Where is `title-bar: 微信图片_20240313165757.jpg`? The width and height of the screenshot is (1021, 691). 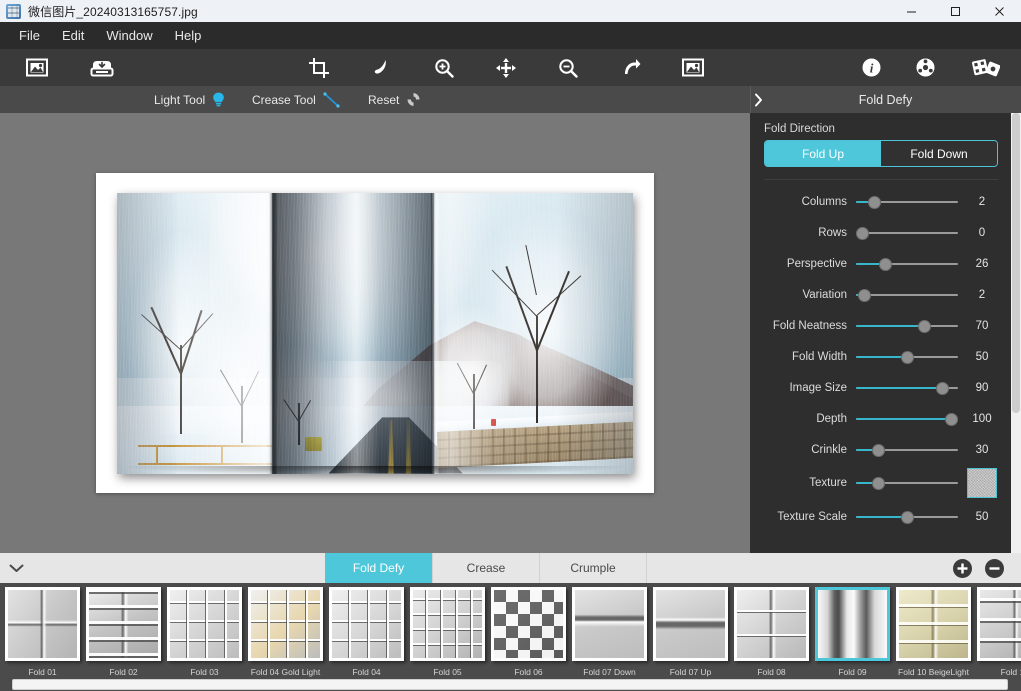
title-bar: 微信图片_20240313165757.jpg is located at coordinates (510, 11).